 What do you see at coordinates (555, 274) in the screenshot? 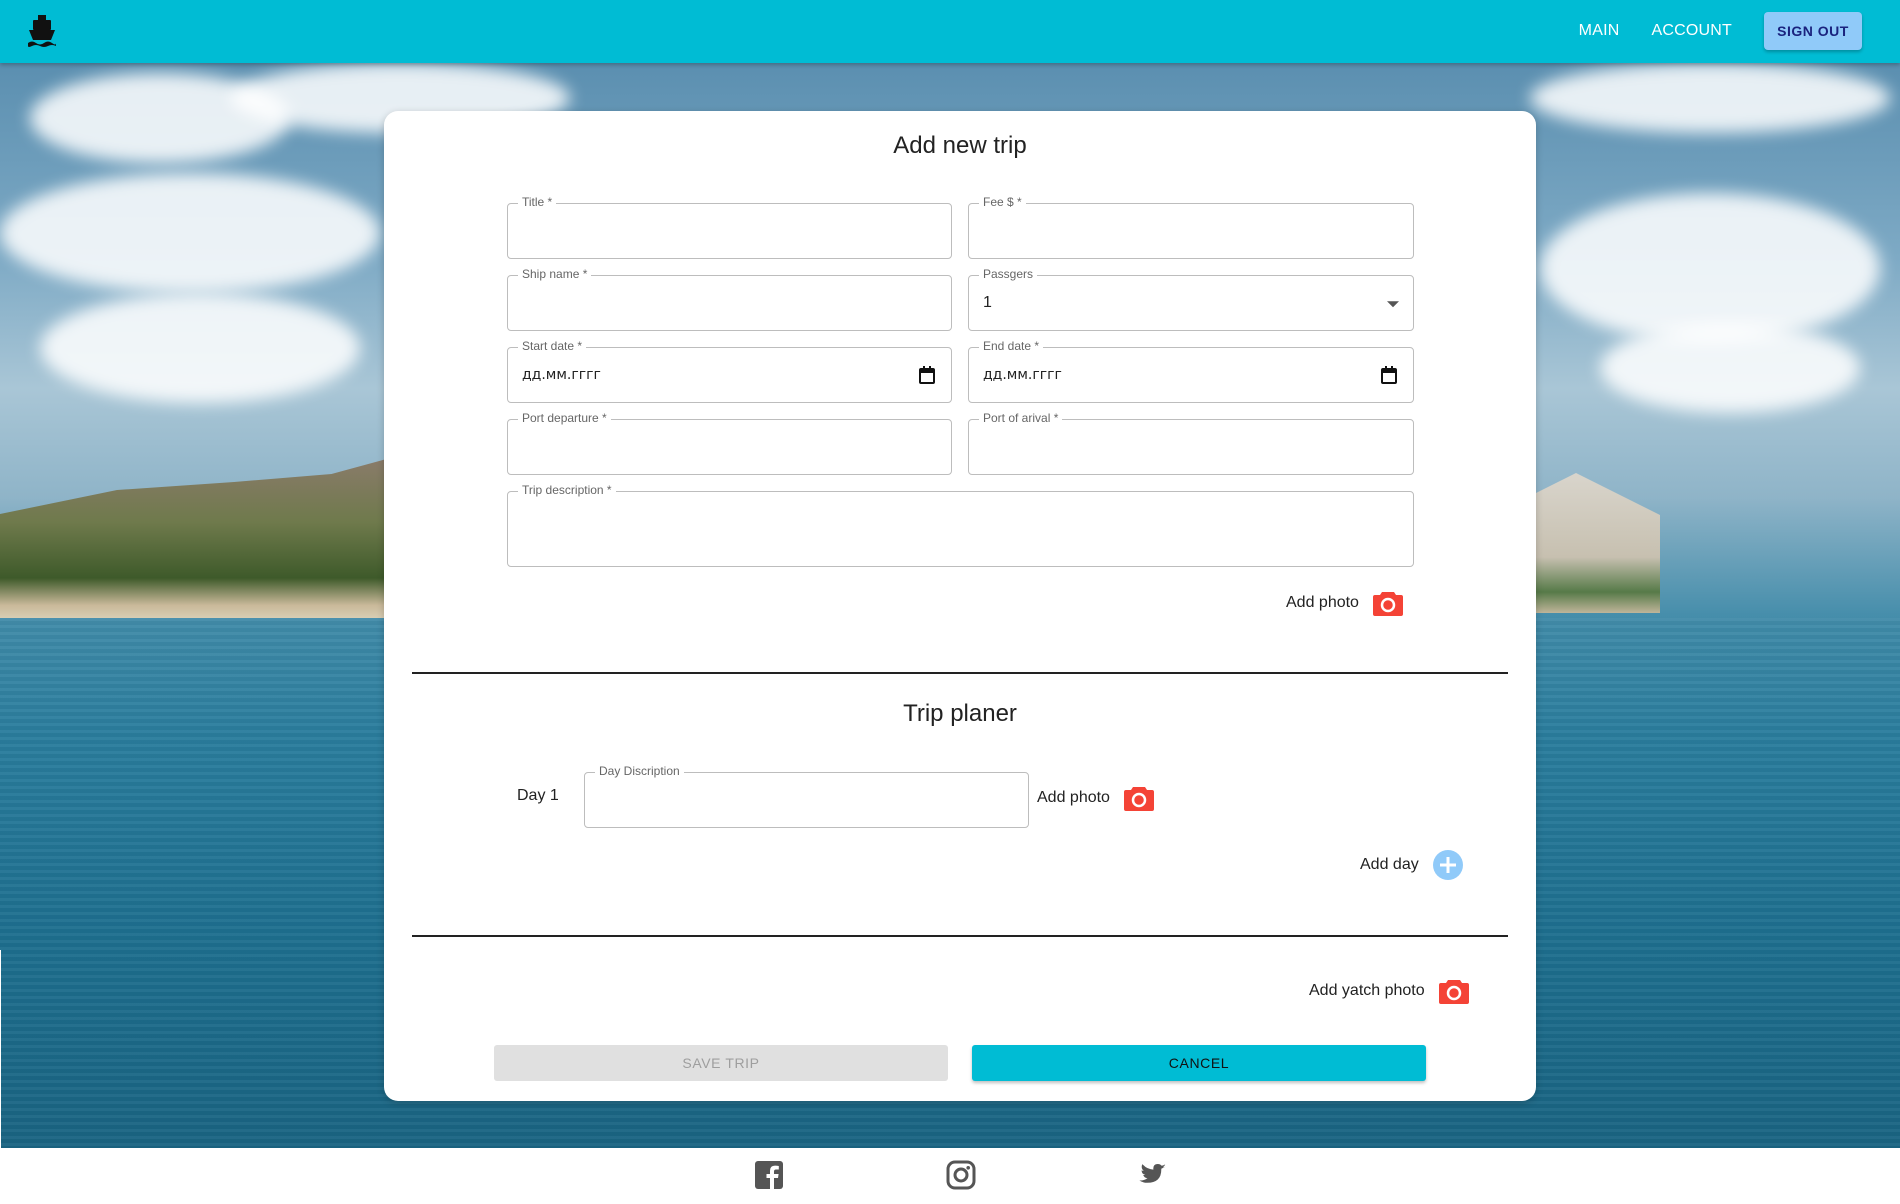
I see `ship-name-label: Ship name *` at bounding box center [555, 274].